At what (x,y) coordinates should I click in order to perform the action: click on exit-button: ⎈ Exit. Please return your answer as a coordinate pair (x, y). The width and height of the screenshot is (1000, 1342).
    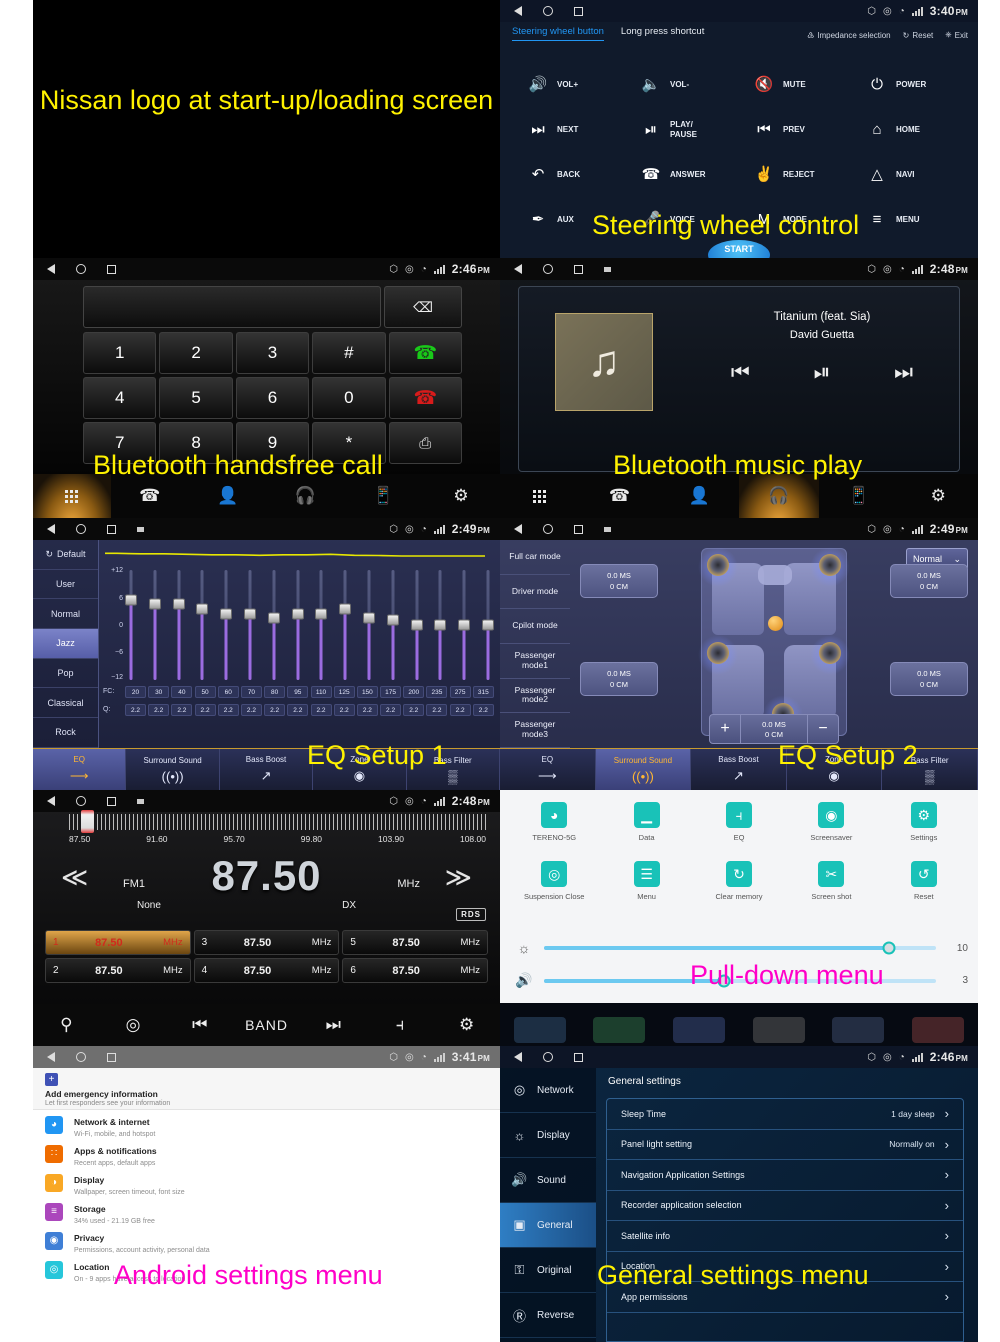
    Looking at the image, I should click on (956, 35).